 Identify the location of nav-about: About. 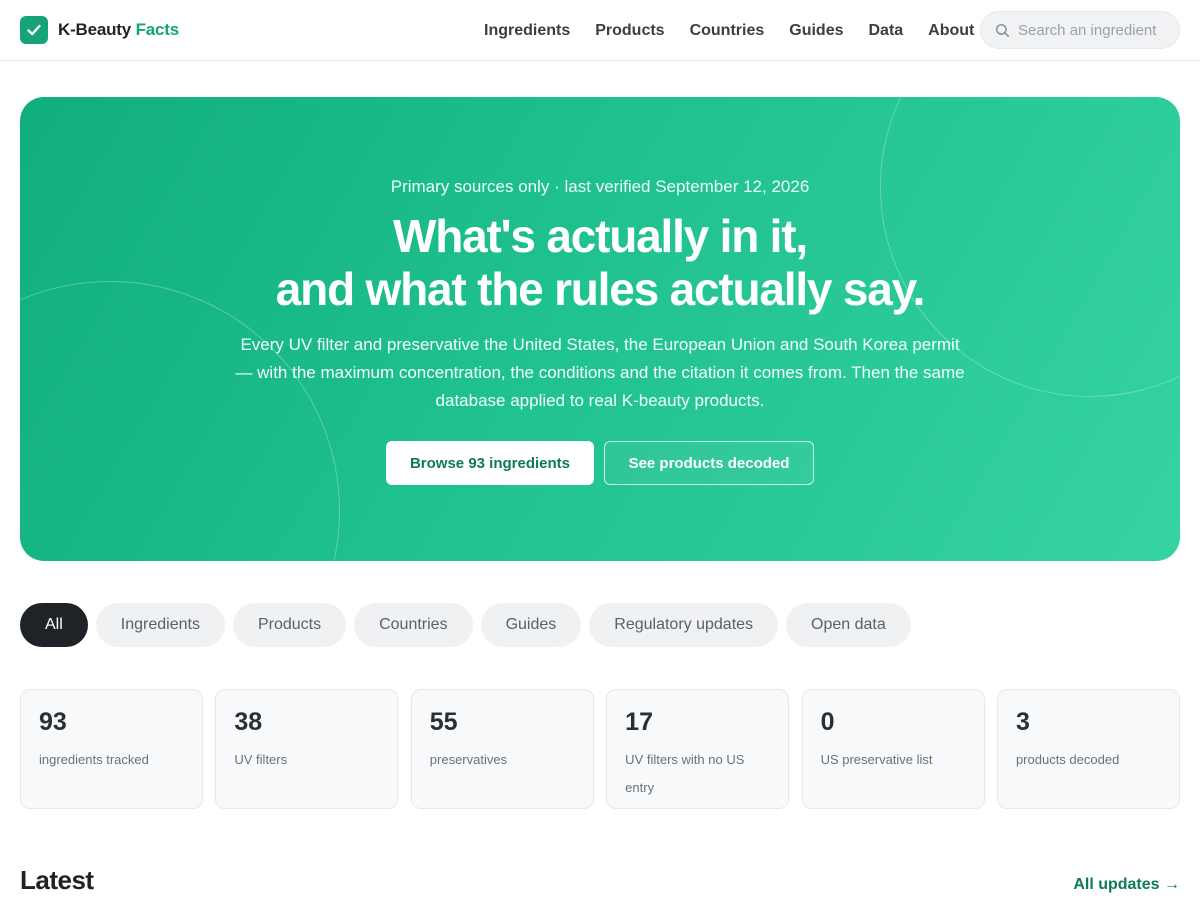
(951, 31).